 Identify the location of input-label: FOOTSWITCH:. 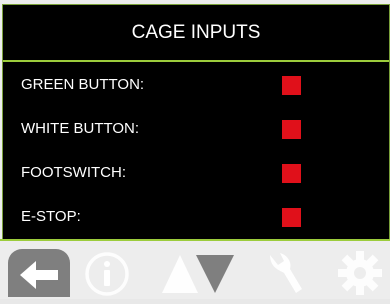
(73, 172).